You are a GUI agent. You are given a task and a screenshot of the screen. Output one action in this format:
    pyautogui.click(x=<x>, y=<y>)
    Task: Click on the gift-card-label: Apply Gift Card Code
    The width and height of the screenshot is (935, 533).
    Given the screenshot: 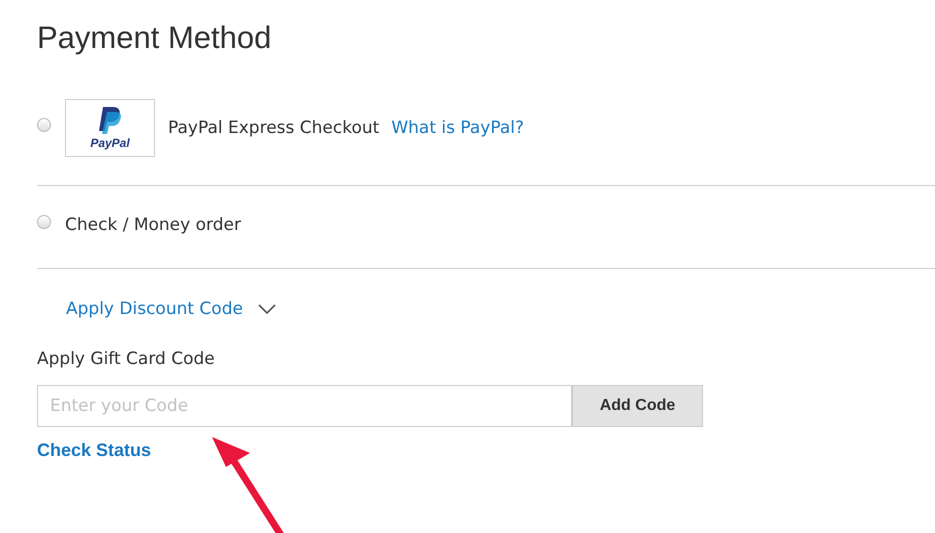 What is the action you would take?
    pyautogui.click(x=126, y=359)
    